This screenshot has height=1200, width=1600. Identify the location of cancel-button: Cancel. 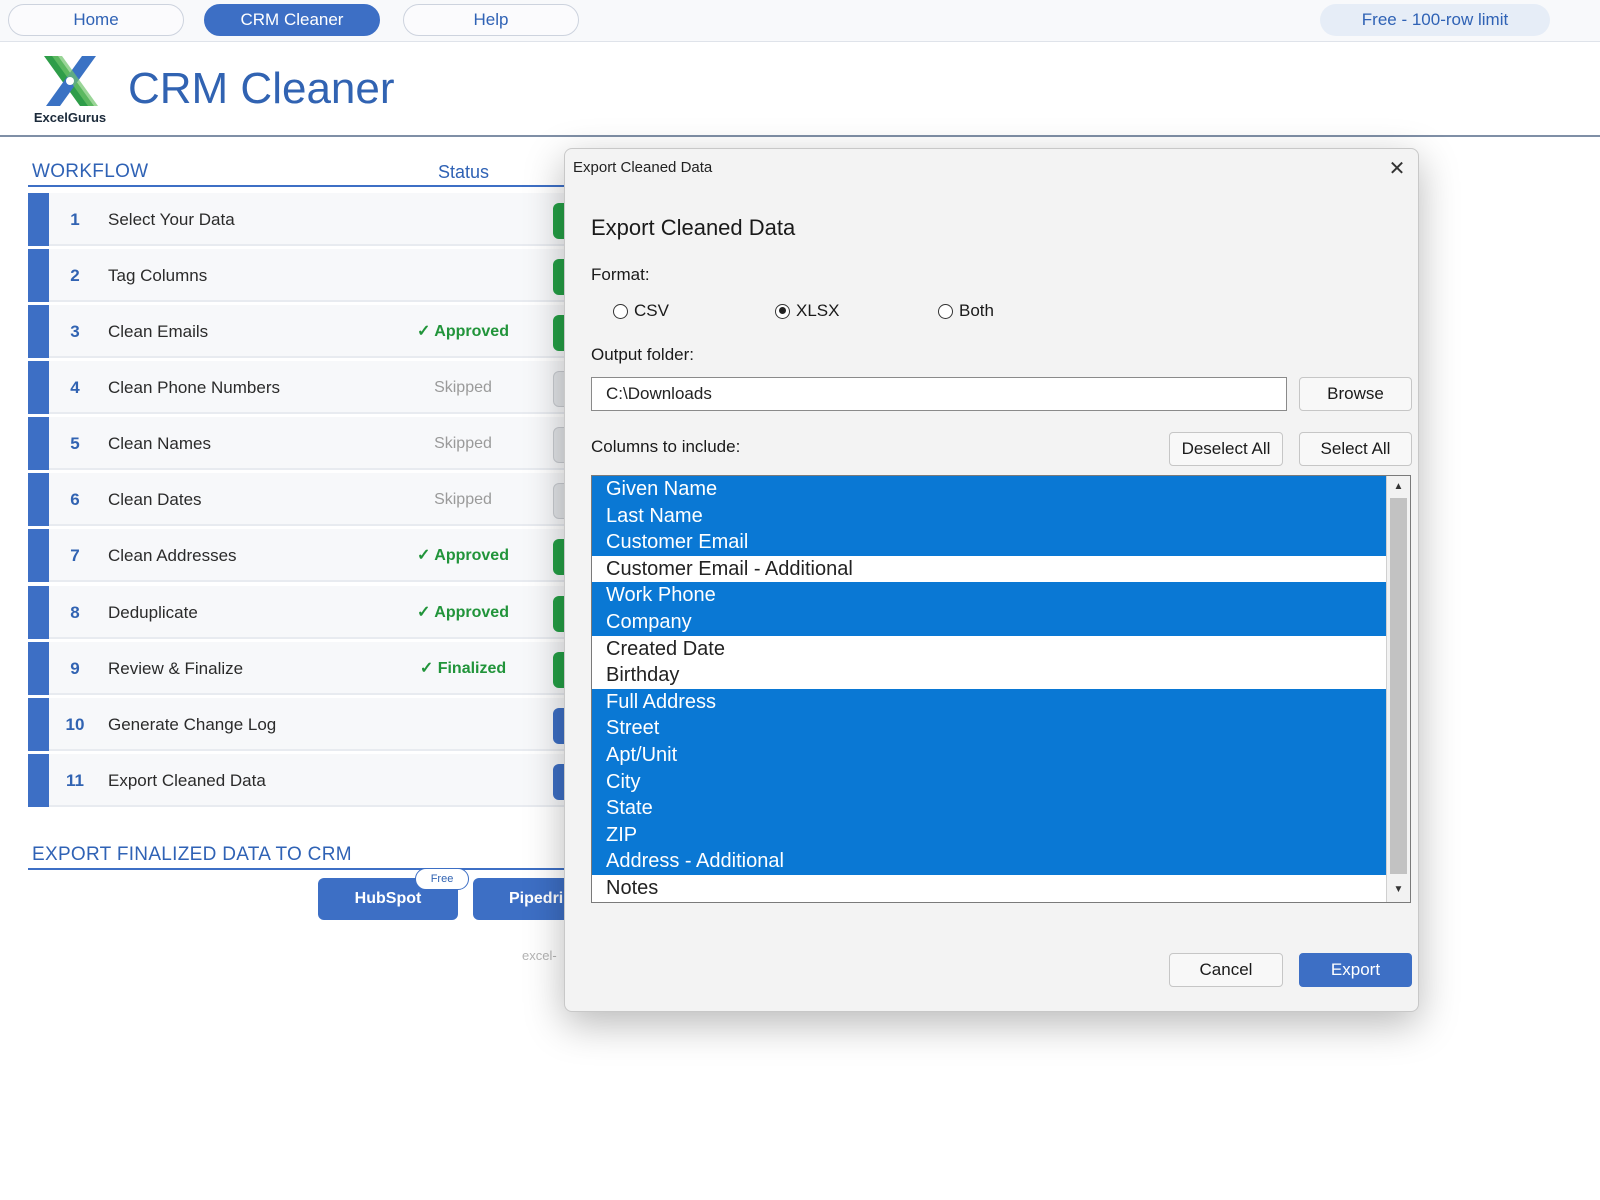
(1226, 970).